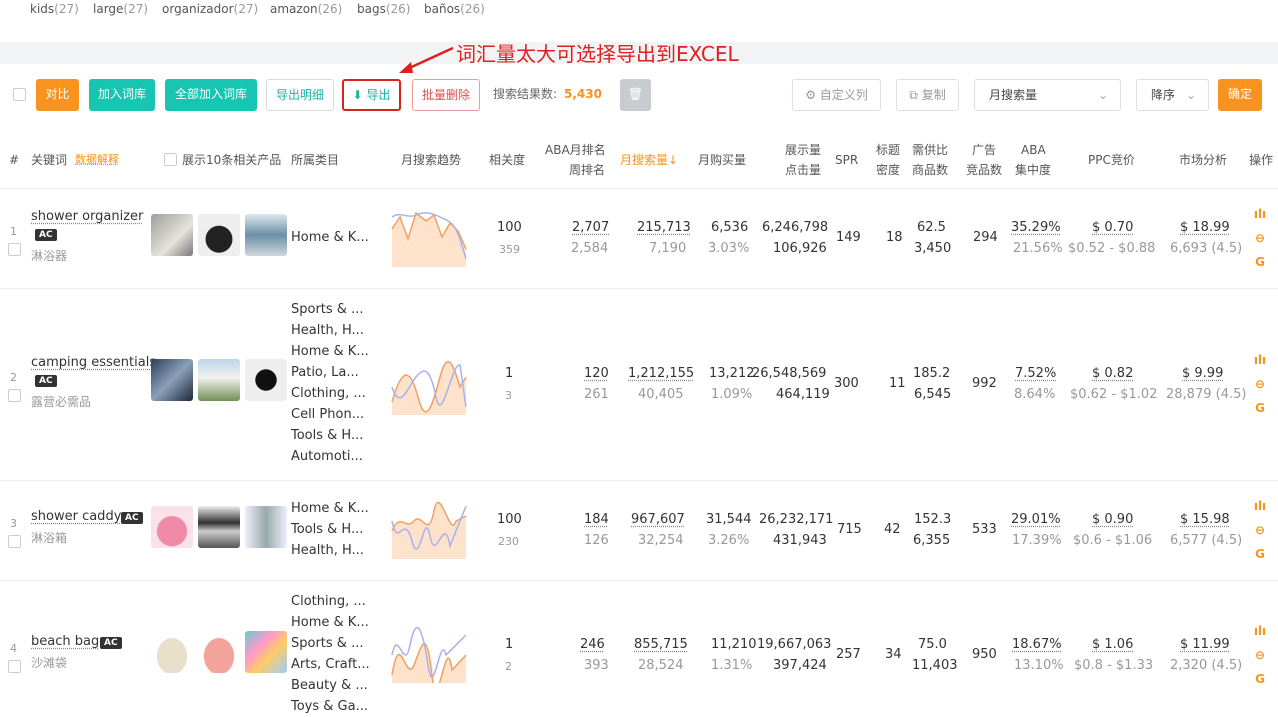 The image size is (1278, 717). What do you see at coordinates (1111, 160) in the screenshot?
I see `col-ppc: PPC竞价` at bounding box center [1111, 160].